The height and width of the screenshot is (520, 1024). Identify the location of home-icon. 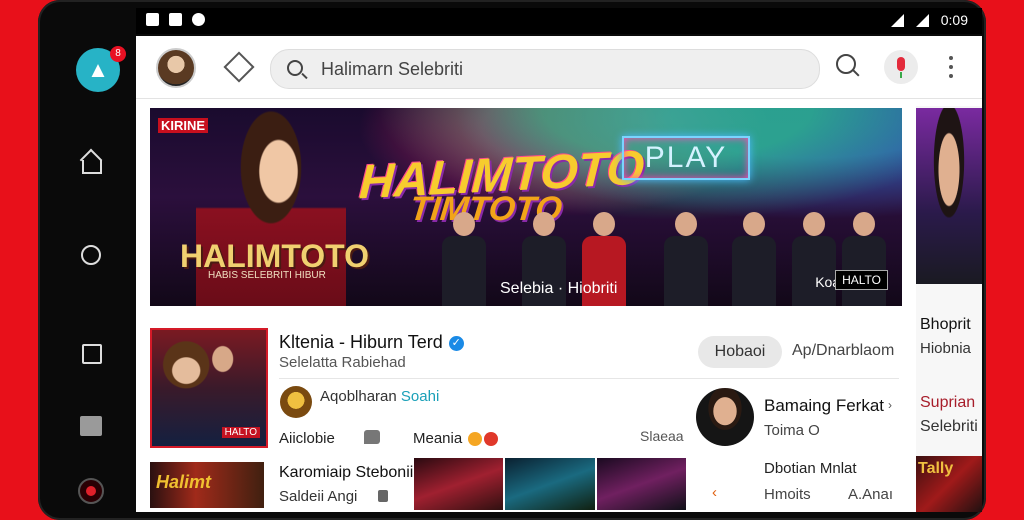
(91, 163).